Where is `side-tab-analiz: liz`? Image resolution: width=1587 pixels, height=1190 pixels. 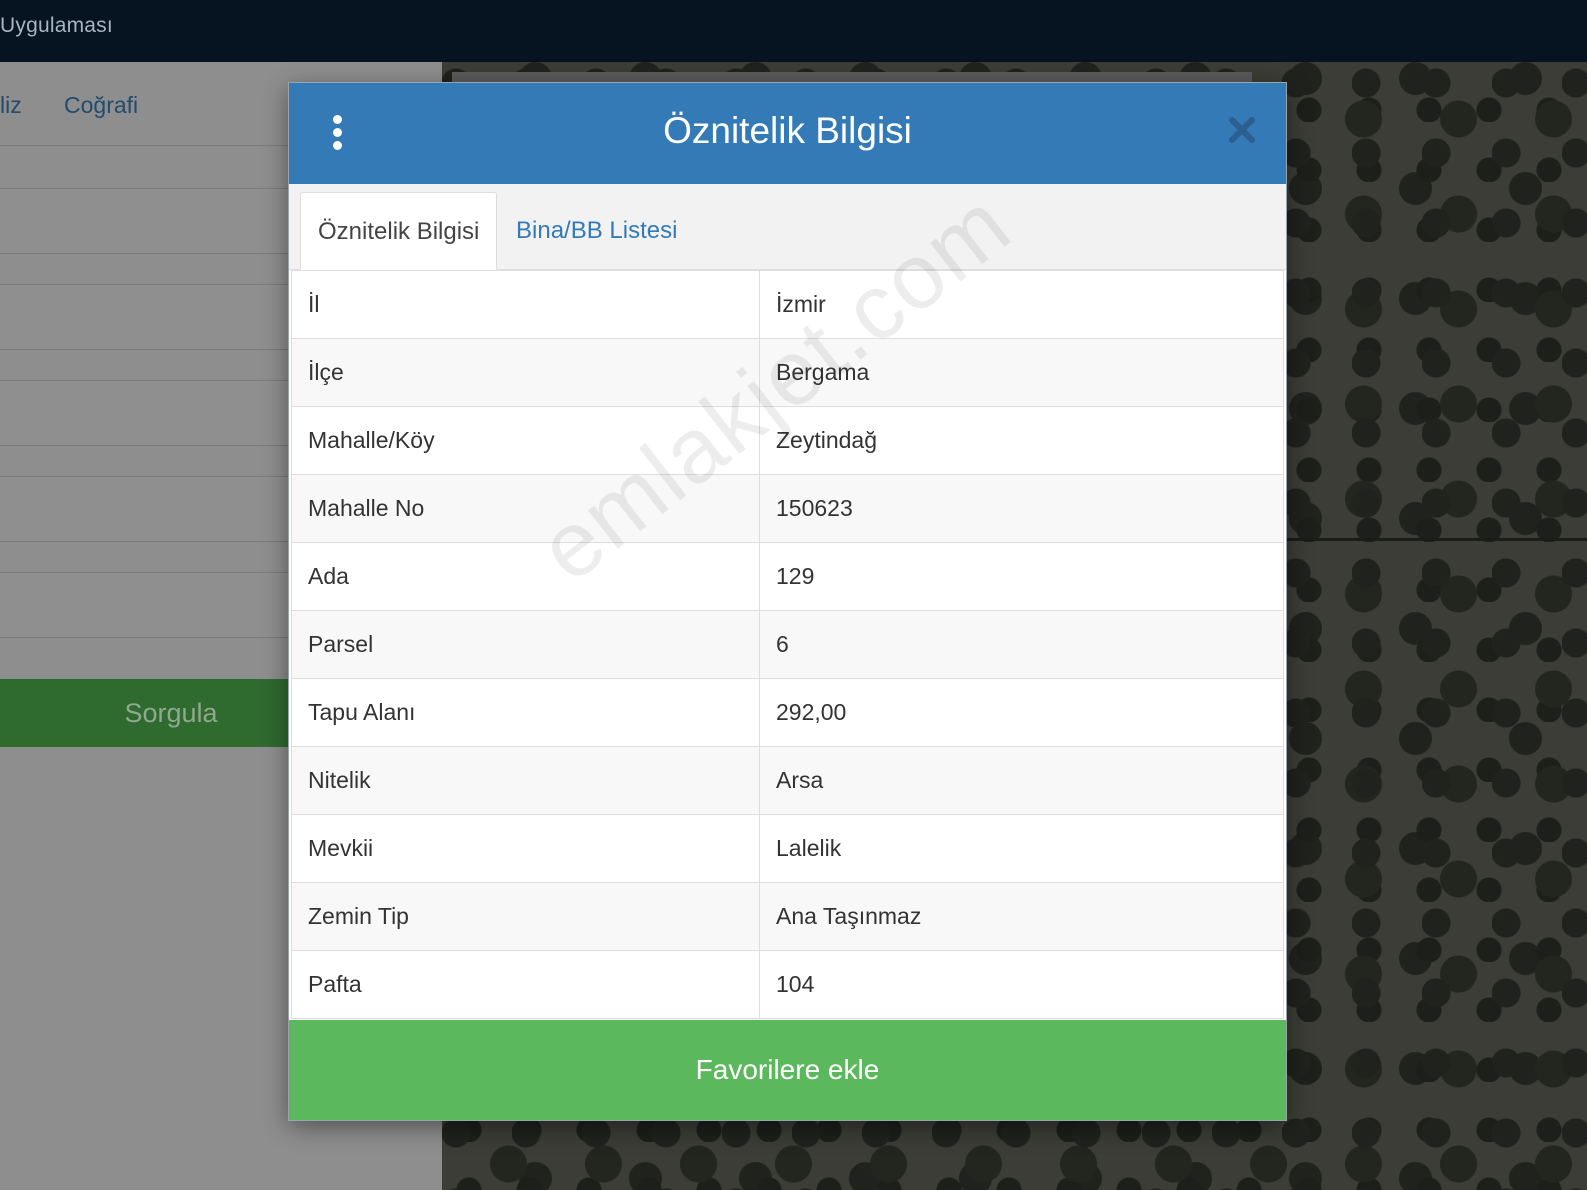 side-tab-analiz: liz is located at coordinates (11, 105).